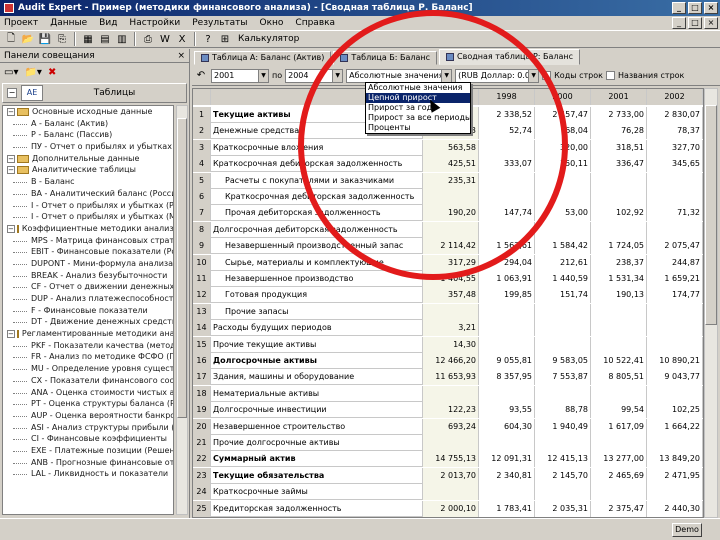 Image resolution: width=720 pixels, height=540 pixels. What do you see at coordinates (451, 246) in the screenshot?
I see `value-cell: 2 114,42` at bounding box center [451, 246].